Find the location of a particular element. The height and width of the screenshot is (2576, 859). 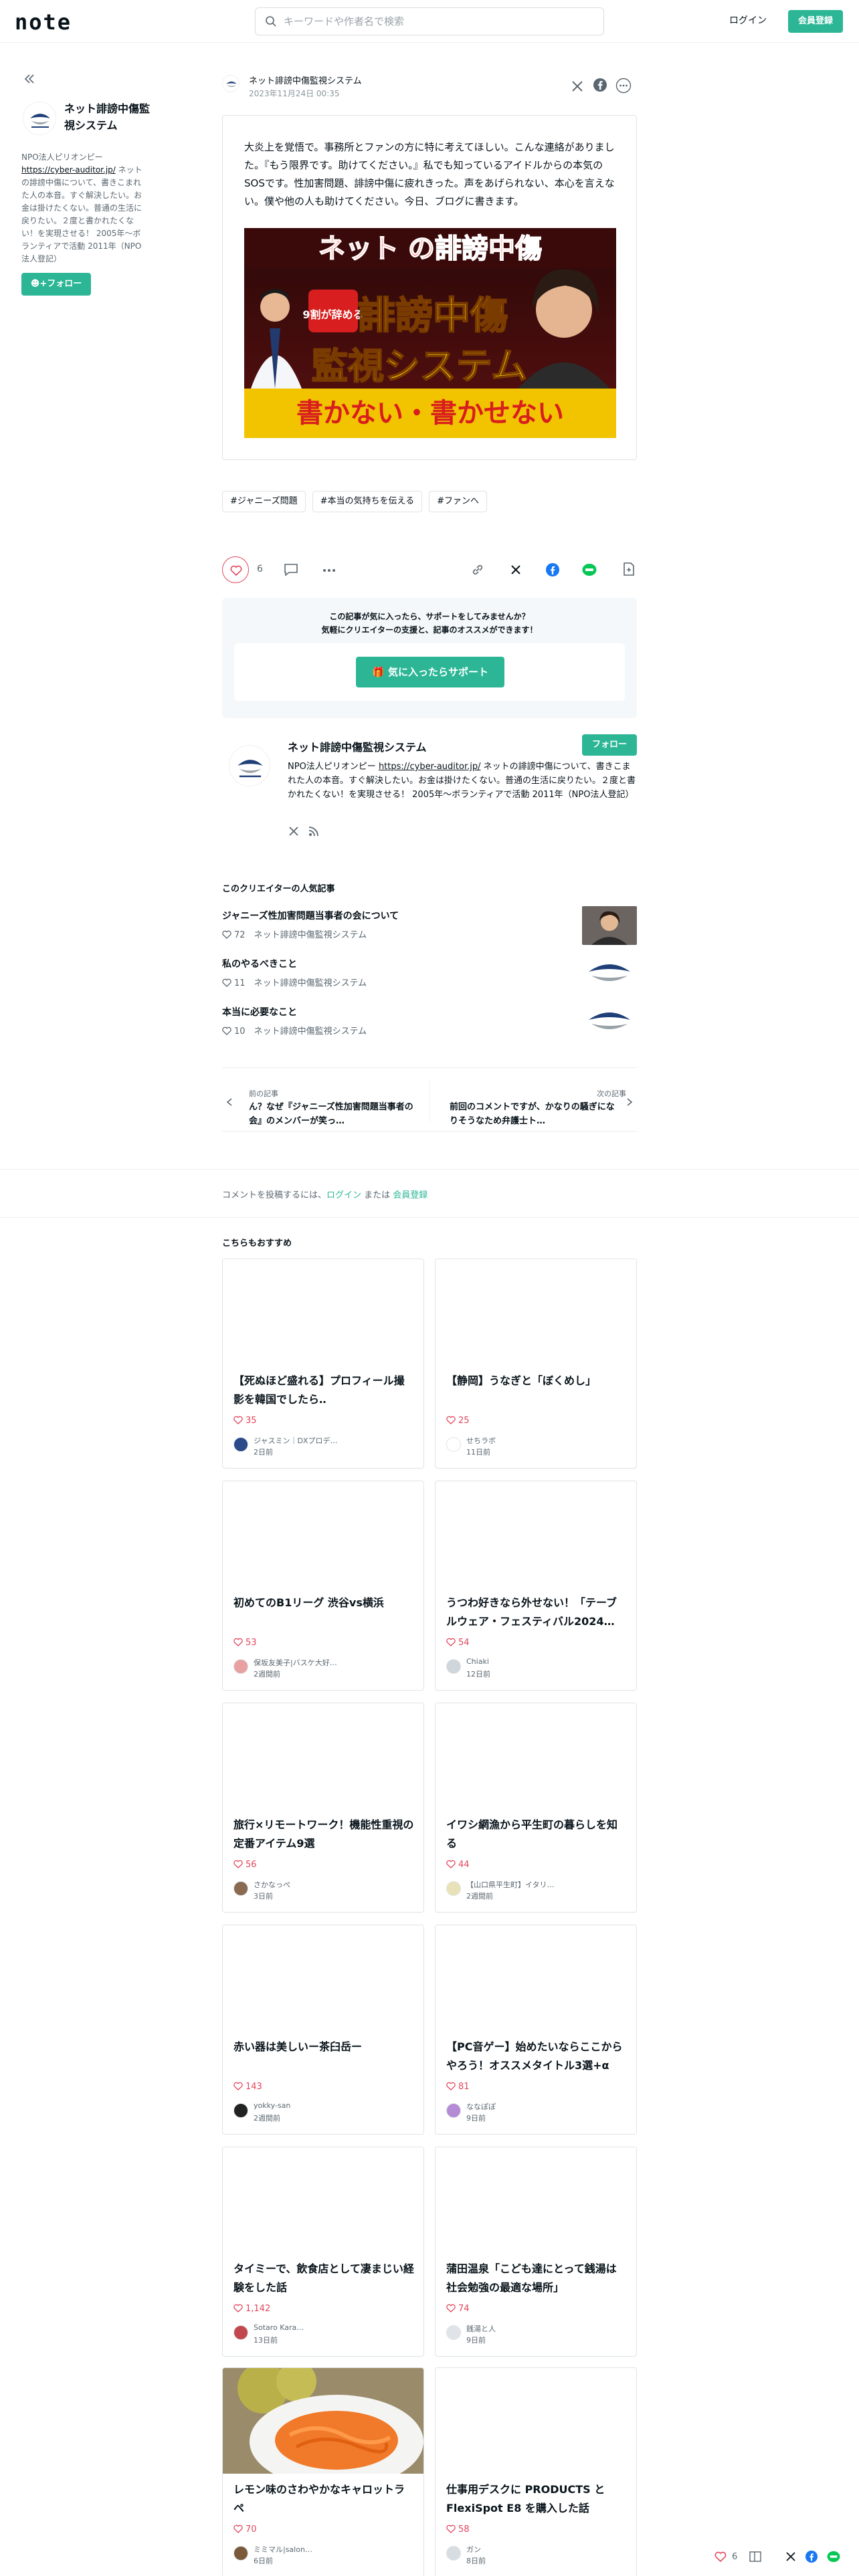

recommend-card: 【静岡】うなぎと「ぼくめし」 25 せちラボ 11日前 is located at coordinates (536, 1364).